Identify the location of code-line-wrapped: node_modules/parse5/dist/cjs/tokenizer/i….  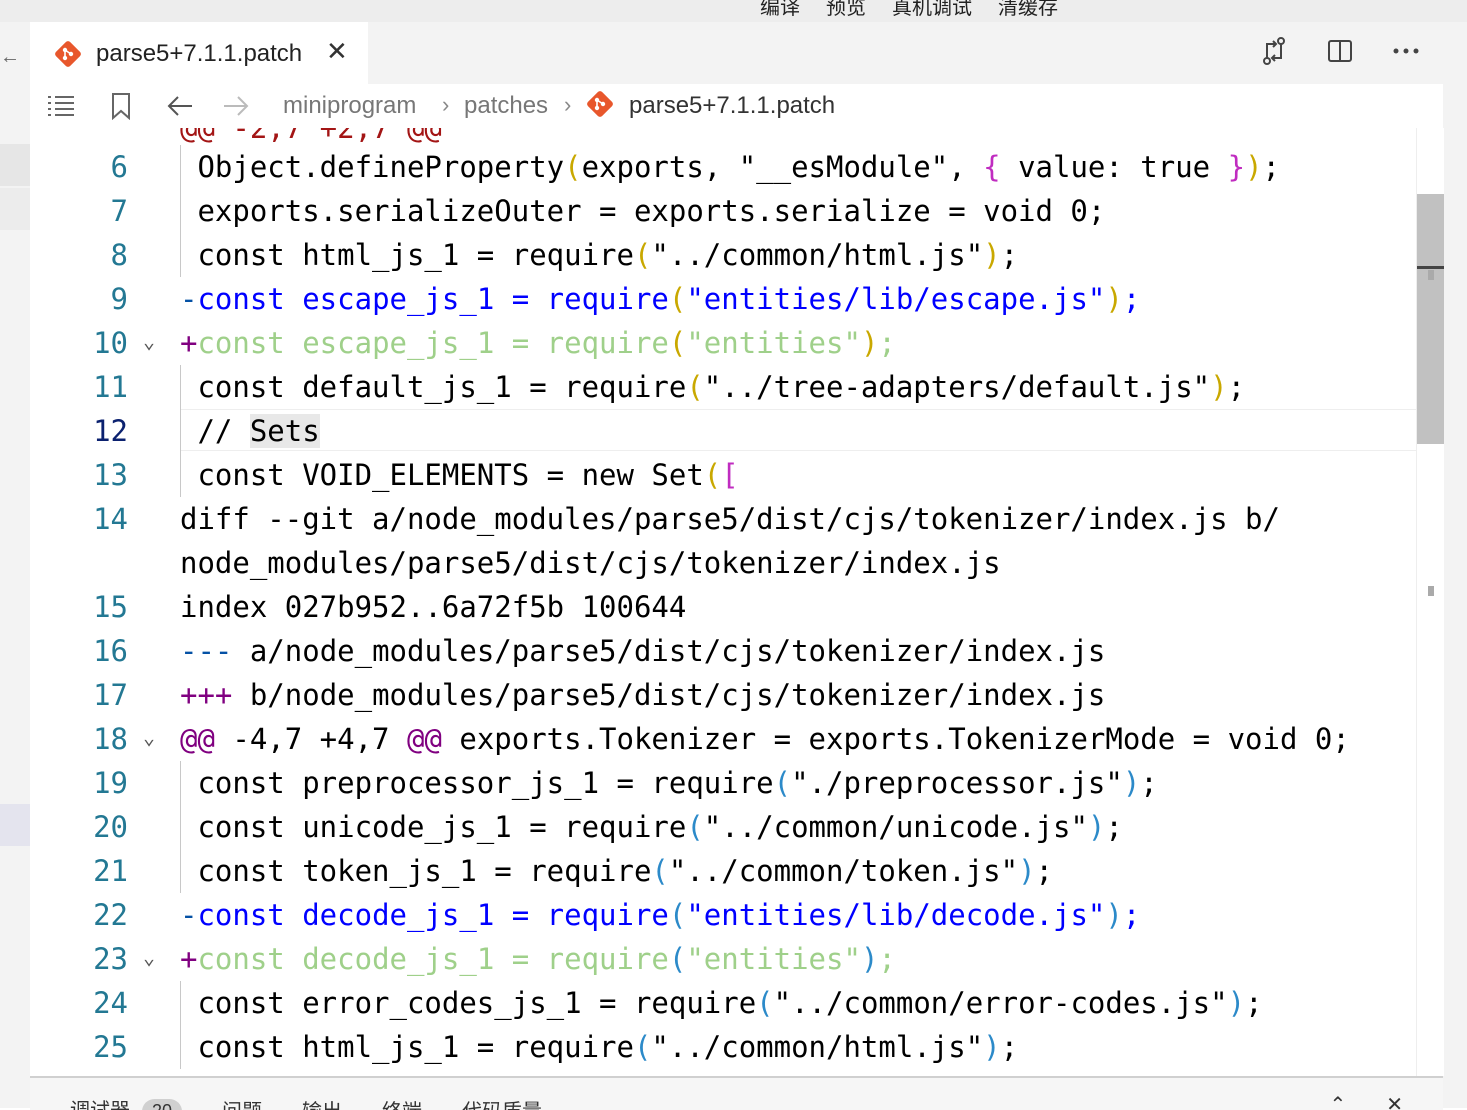
(723, 563).